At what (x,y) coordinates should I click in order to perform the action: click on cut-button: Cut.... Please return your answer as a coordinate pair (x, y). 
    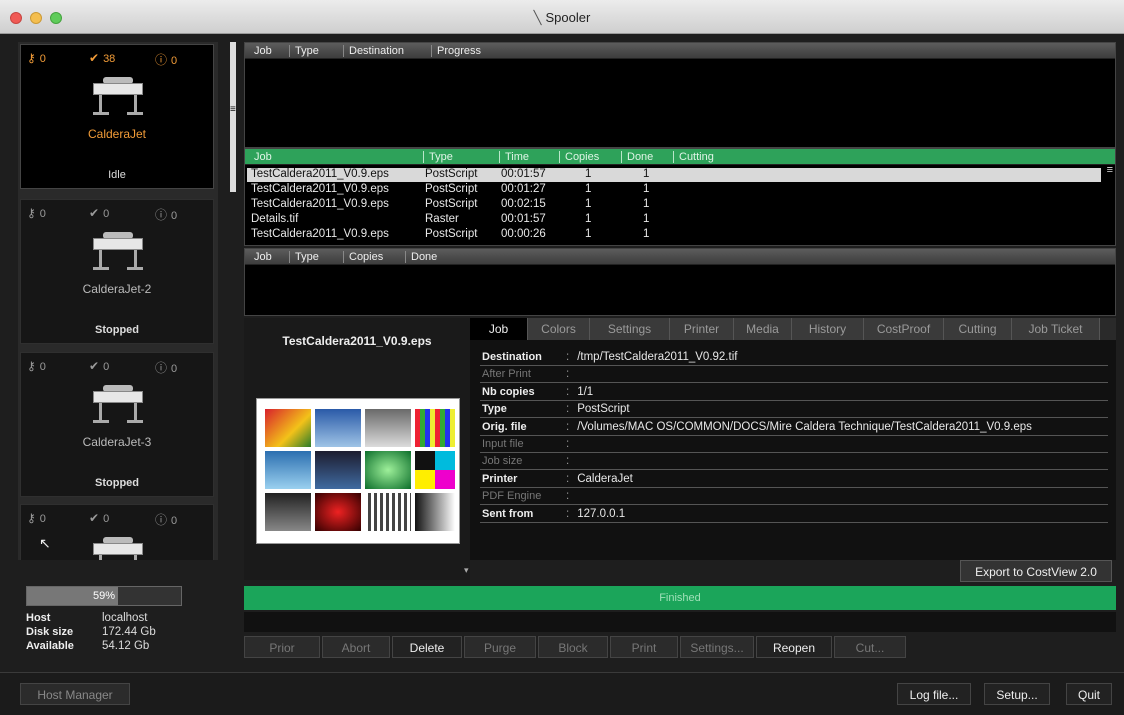
    Looking at the image, I should click on (870, 647).